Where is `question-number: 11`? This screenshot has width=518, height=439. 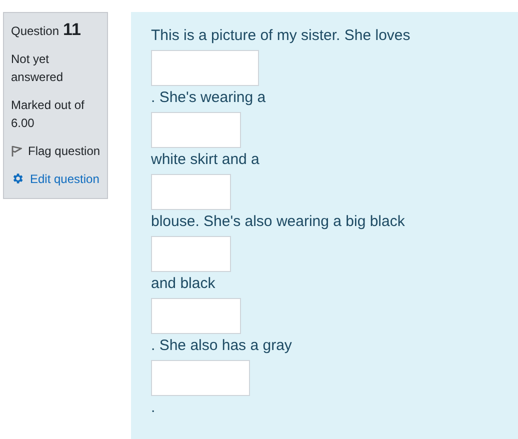
question-number: 11 is located at coordinates (72, 30).